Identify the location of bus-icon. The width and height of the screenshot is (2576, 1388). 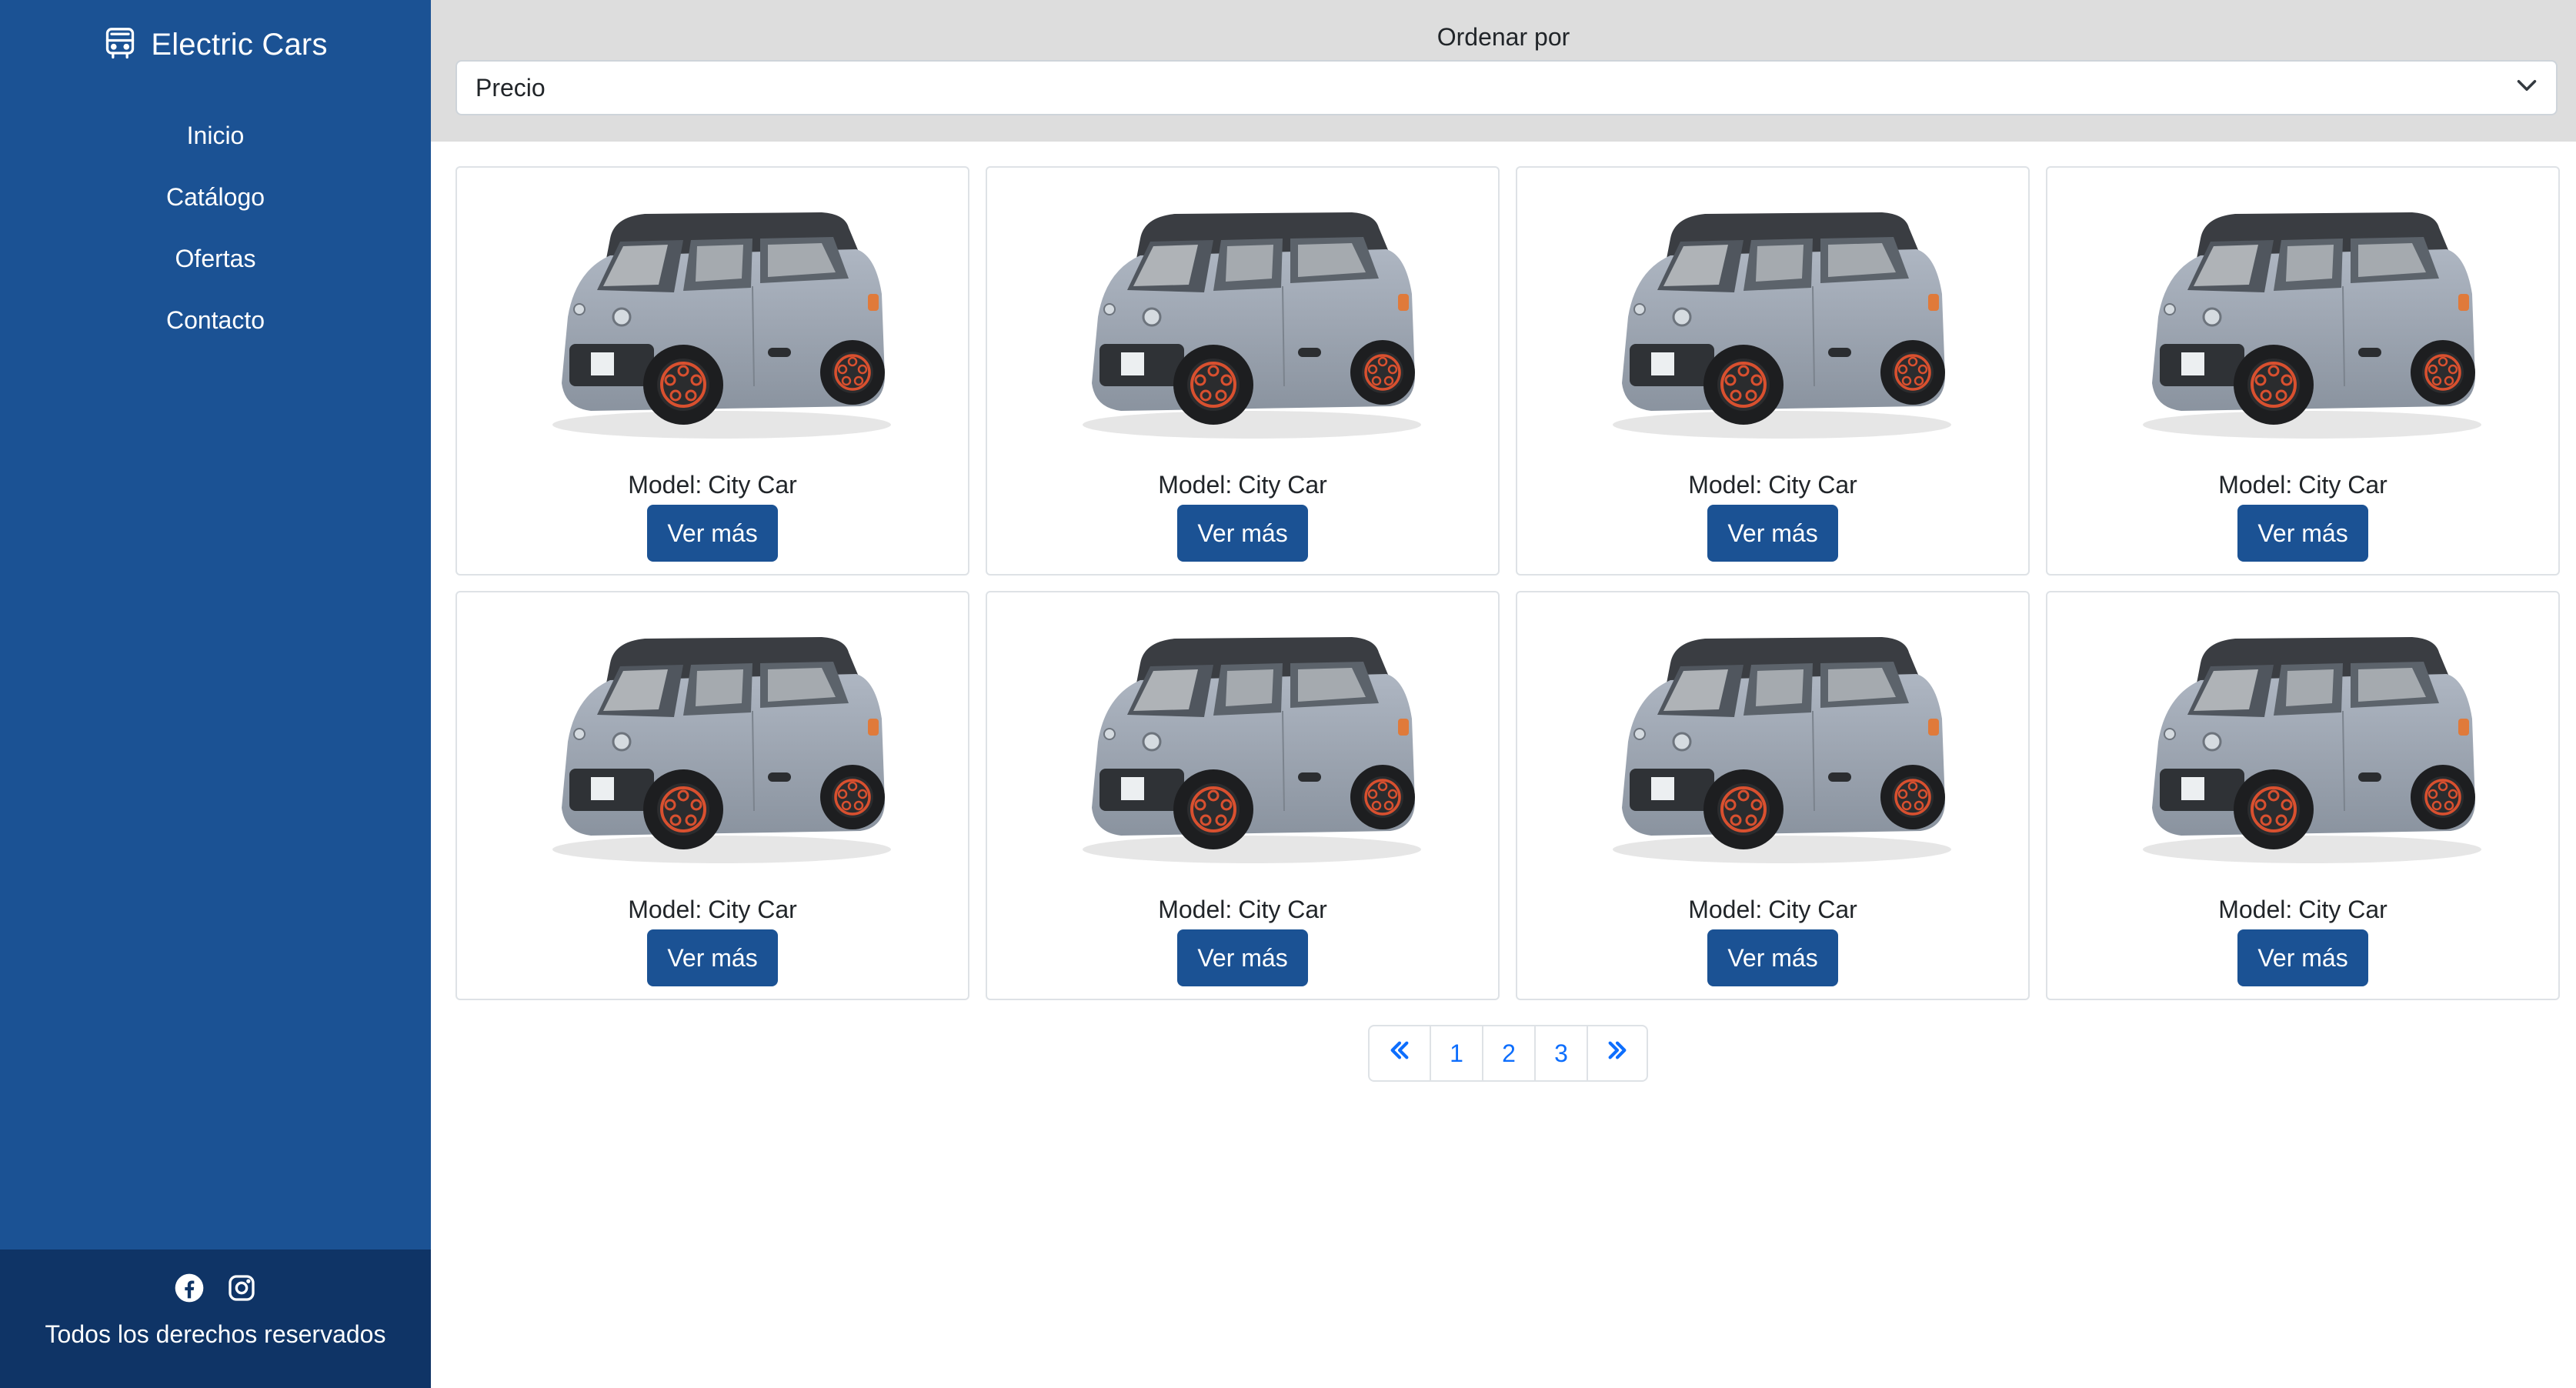
(120, 44).